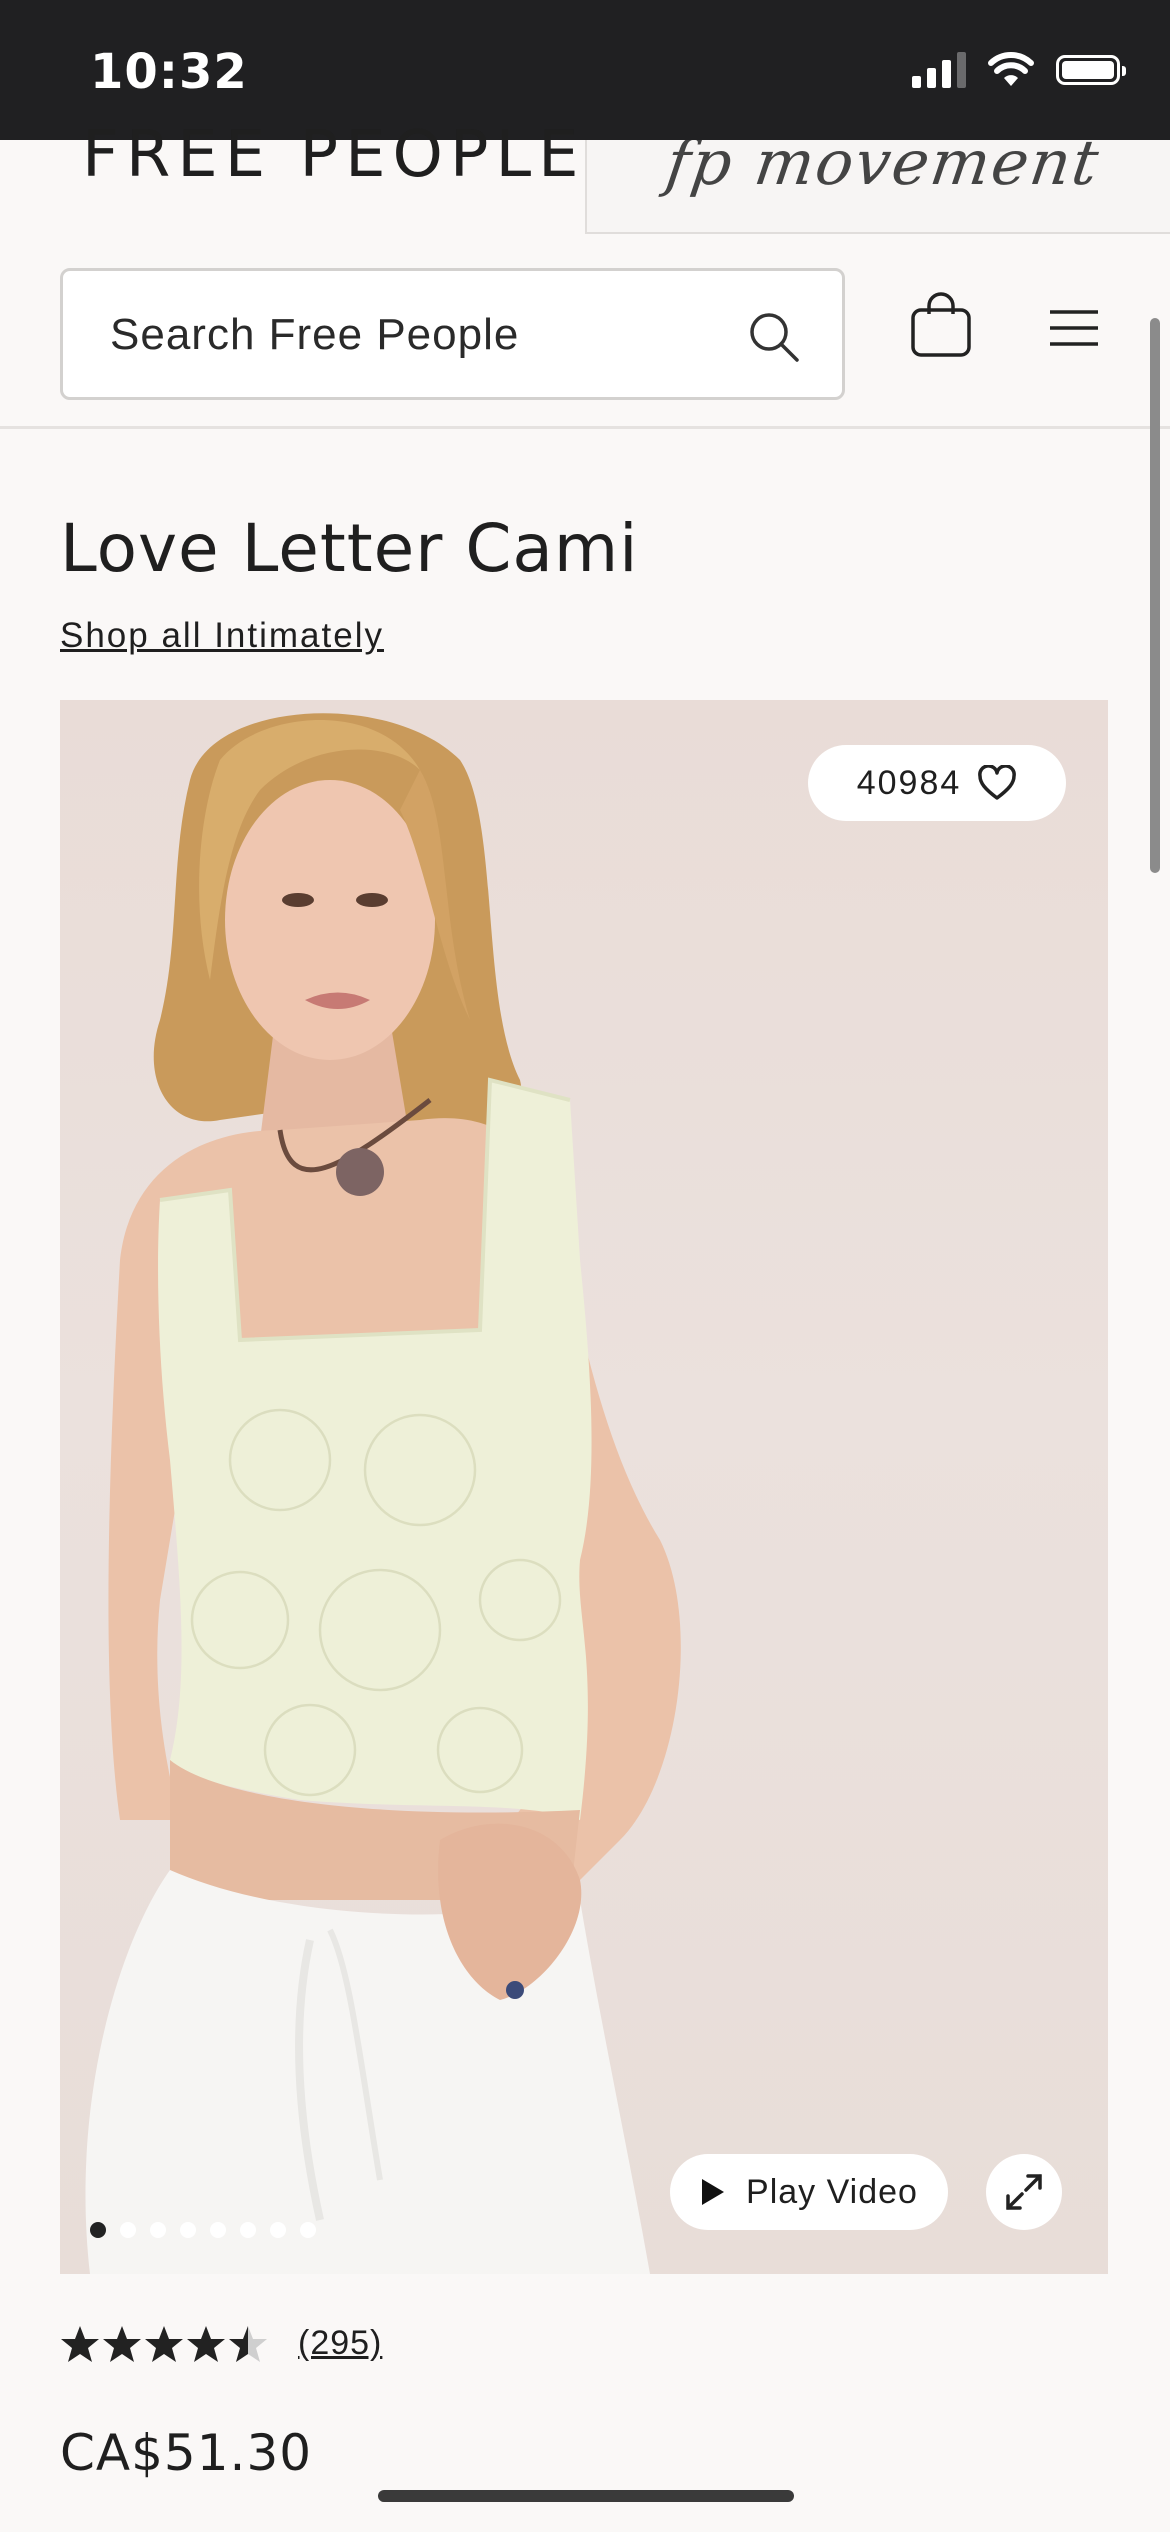 This screenshot has height=2532, width=1170. I want to click on play-video-button: Play Video, so click(809, 2192).